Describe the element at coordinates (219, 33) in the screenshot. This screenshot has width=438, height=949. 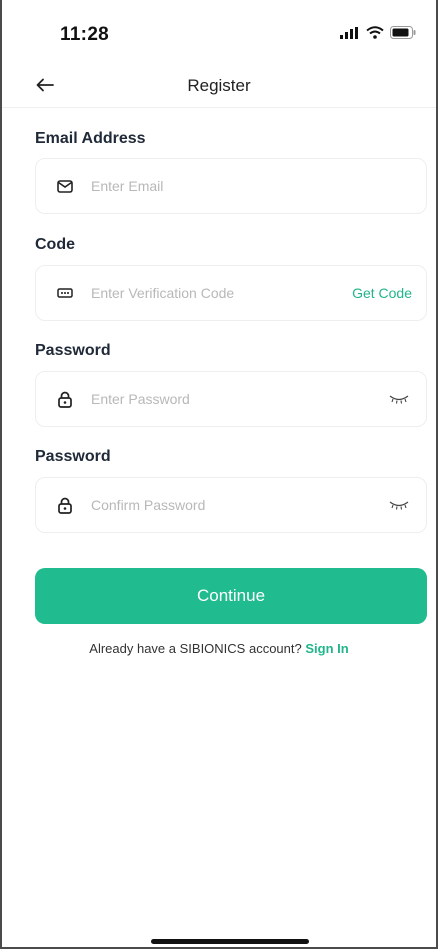
I see `status-bar: 11:28` at that location.